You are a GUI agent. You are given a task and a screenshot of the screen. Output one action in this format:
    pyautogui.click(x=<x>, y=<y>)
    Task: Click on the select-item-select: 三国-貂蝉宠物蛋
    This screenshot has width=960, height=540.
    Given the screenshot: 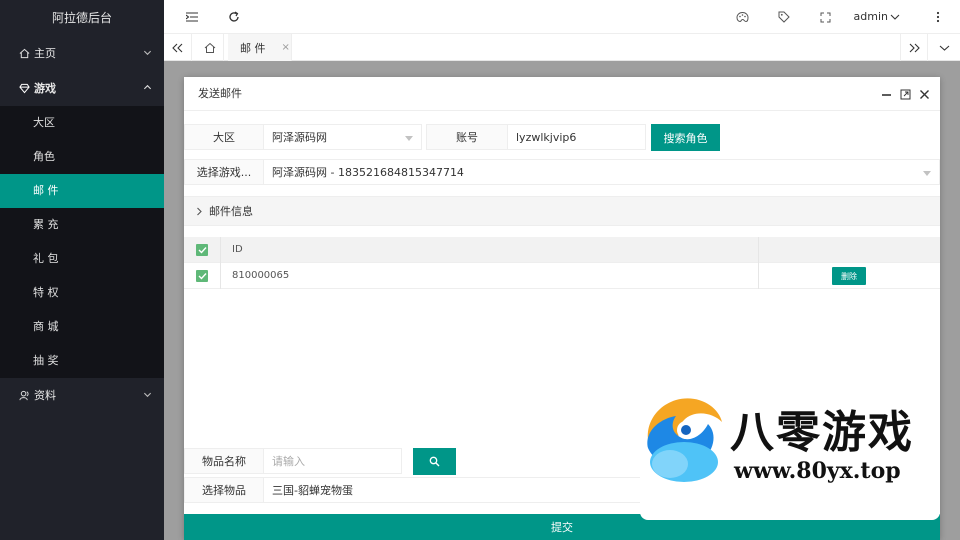 What is the action you would take?
    pyautogui.click(x=454, y=490)
    